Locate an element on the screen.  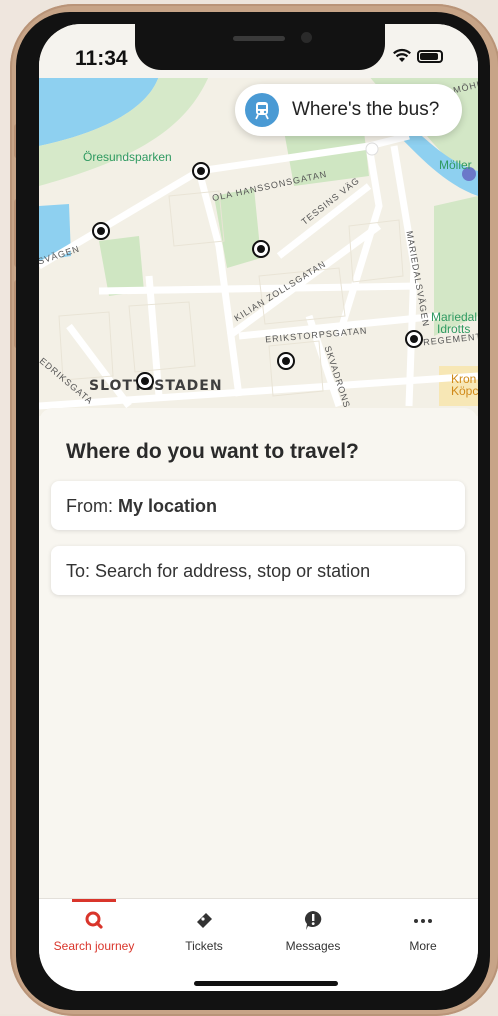
tab-label: Messages is located at coordinates (313, 946).